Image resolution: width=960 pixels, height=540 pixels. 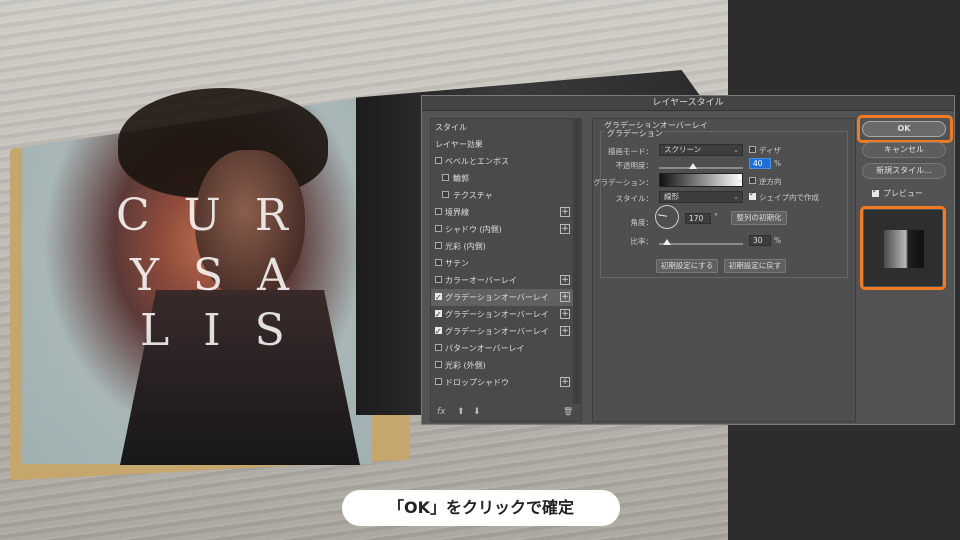 What do you see at coordinates (698, 218) in the screenshot?
I see `angle-input: 170` at bounding box center [698, 218].